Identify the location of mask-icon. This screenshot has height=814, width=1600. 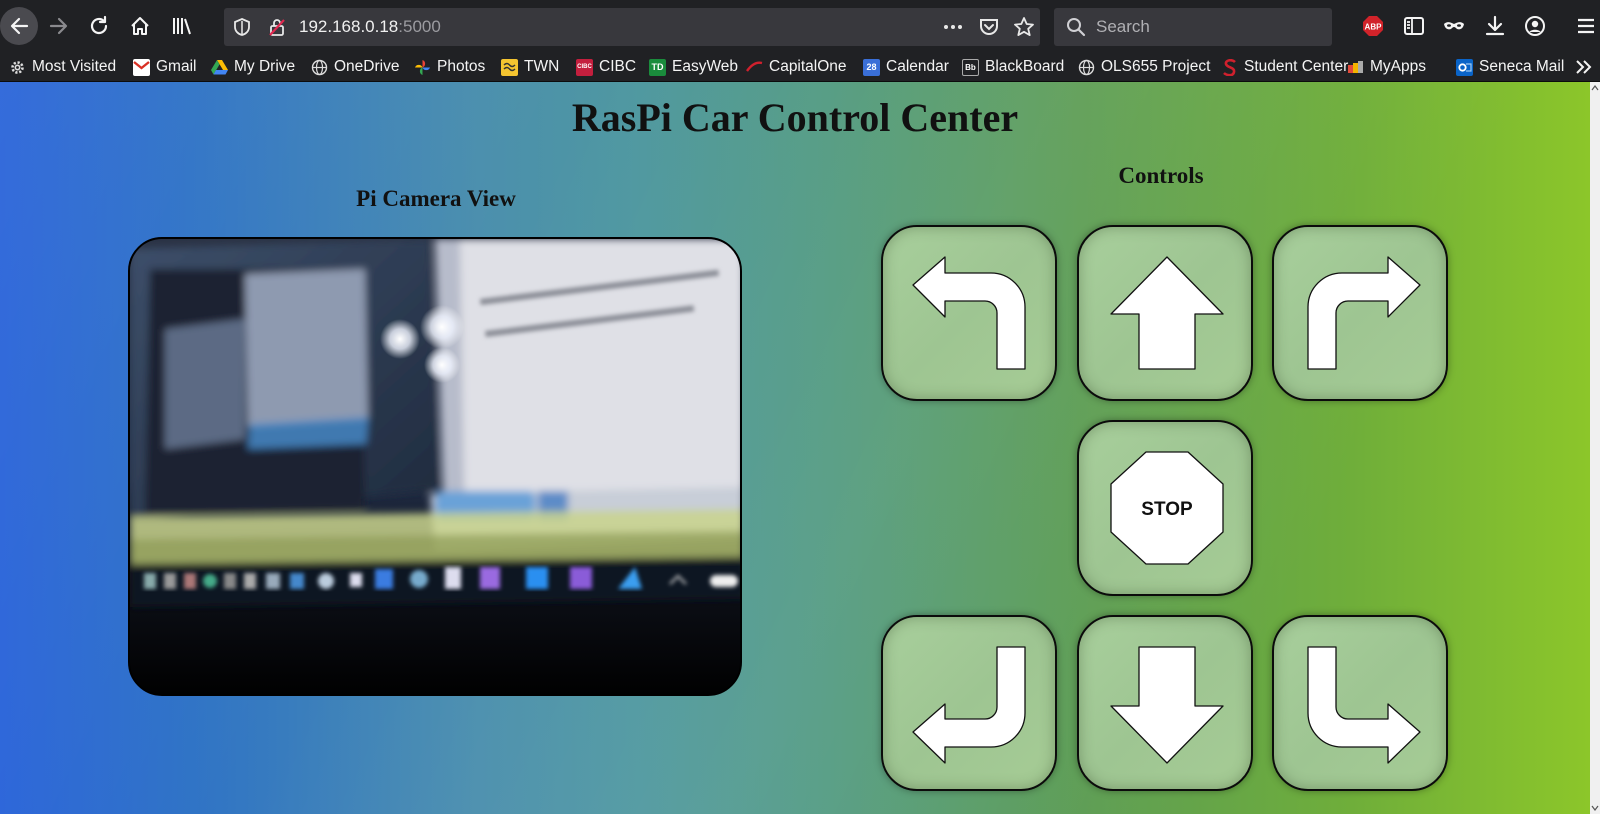
(1454, 26).